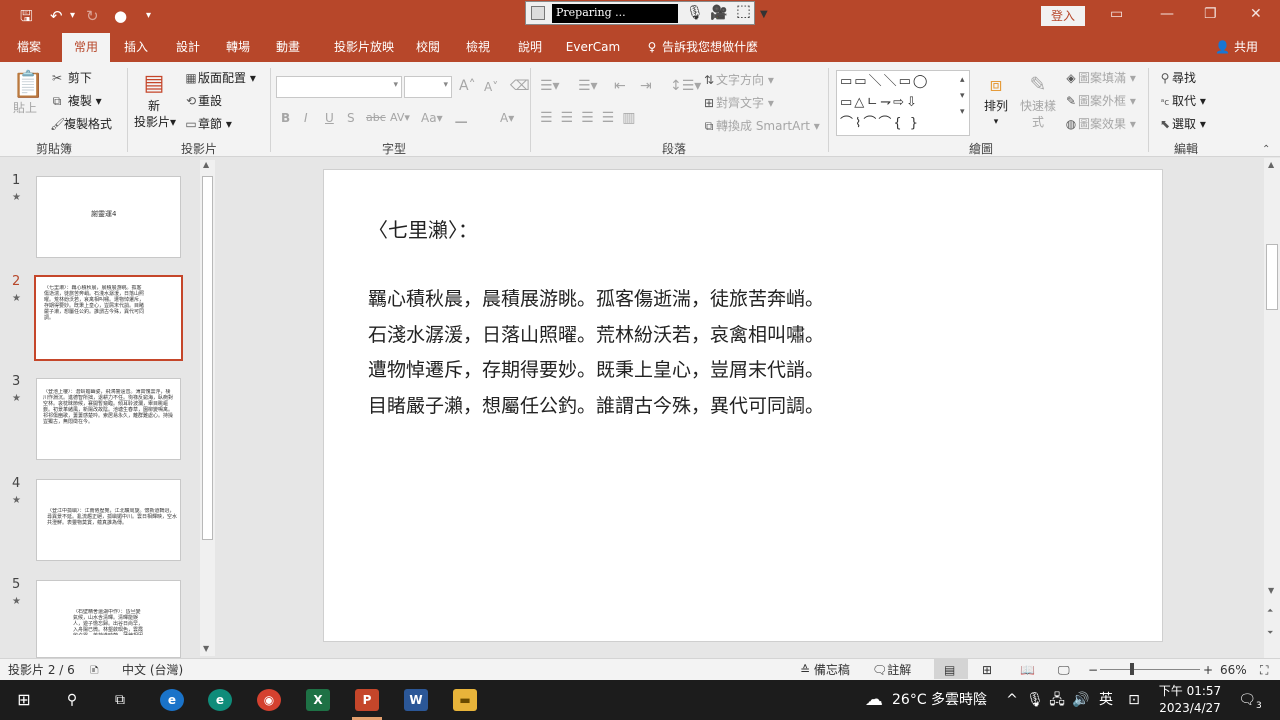 Image resolution: width=1280 pixels, height=720 pixels. What do you see at coordinates (738, 103) in the screenshot?
I see `align-text-button: ⊞ 對齊文字 ▾` at bounding box center [738, 103].